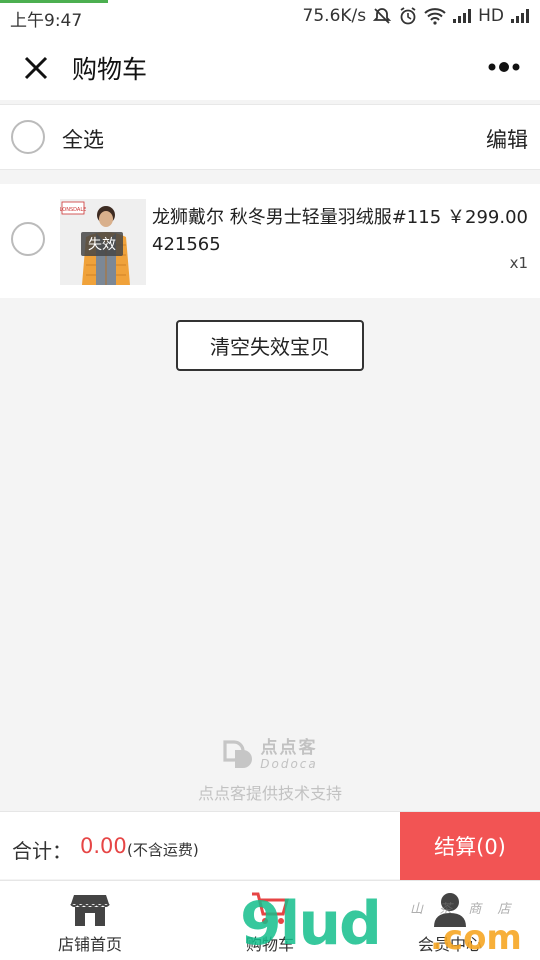  I want to click on more-options-icon, so click(504, 67).